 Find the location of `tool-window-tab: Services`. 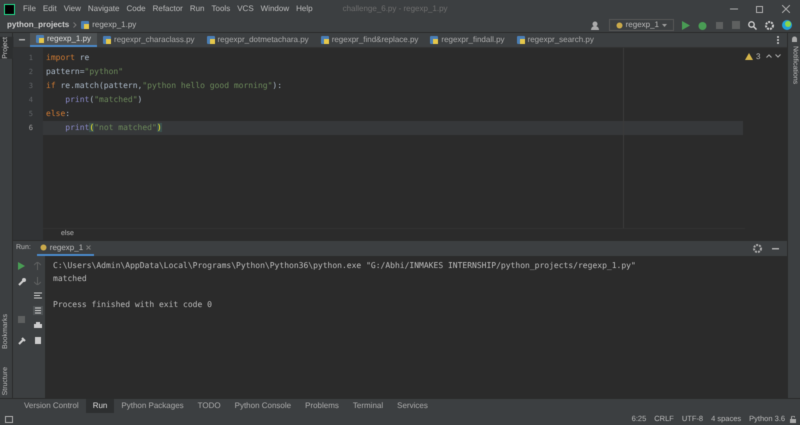

tool-window-tab: Services is located at coordinates (412, 406).